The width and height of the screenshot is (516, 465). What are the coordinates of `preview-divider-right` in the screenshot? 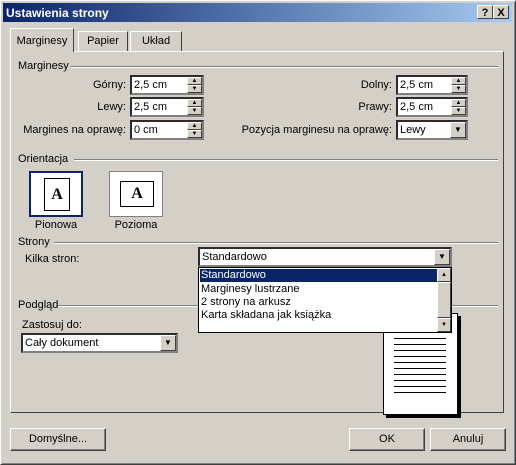 It's located at (475, 306).